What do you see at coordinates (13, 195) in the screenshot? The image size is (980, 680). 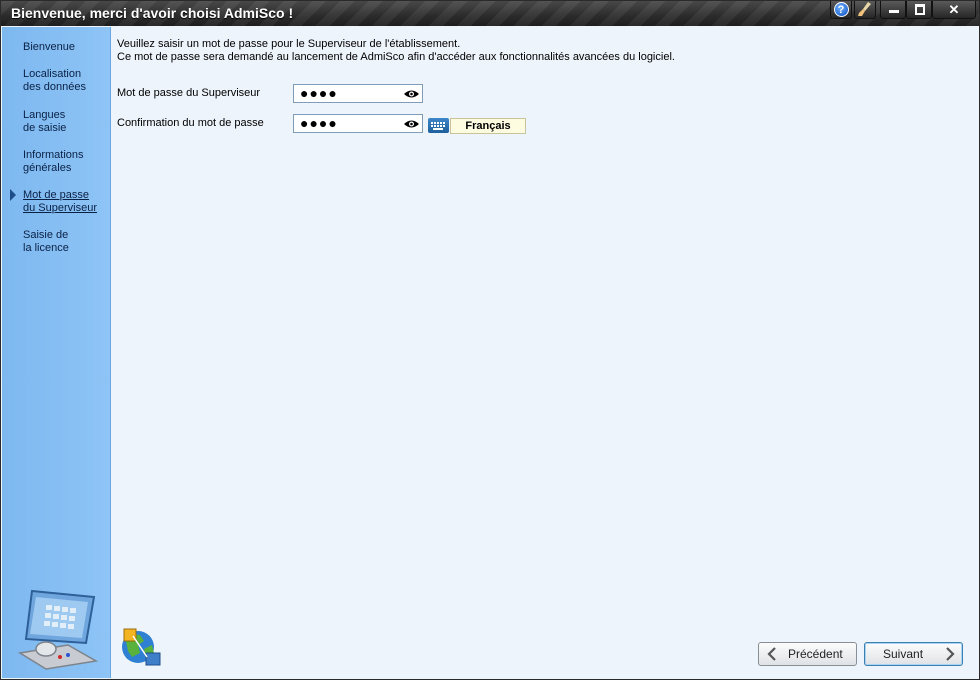 I see `active-step-arrow-icon` at bounding box center [13, 195].